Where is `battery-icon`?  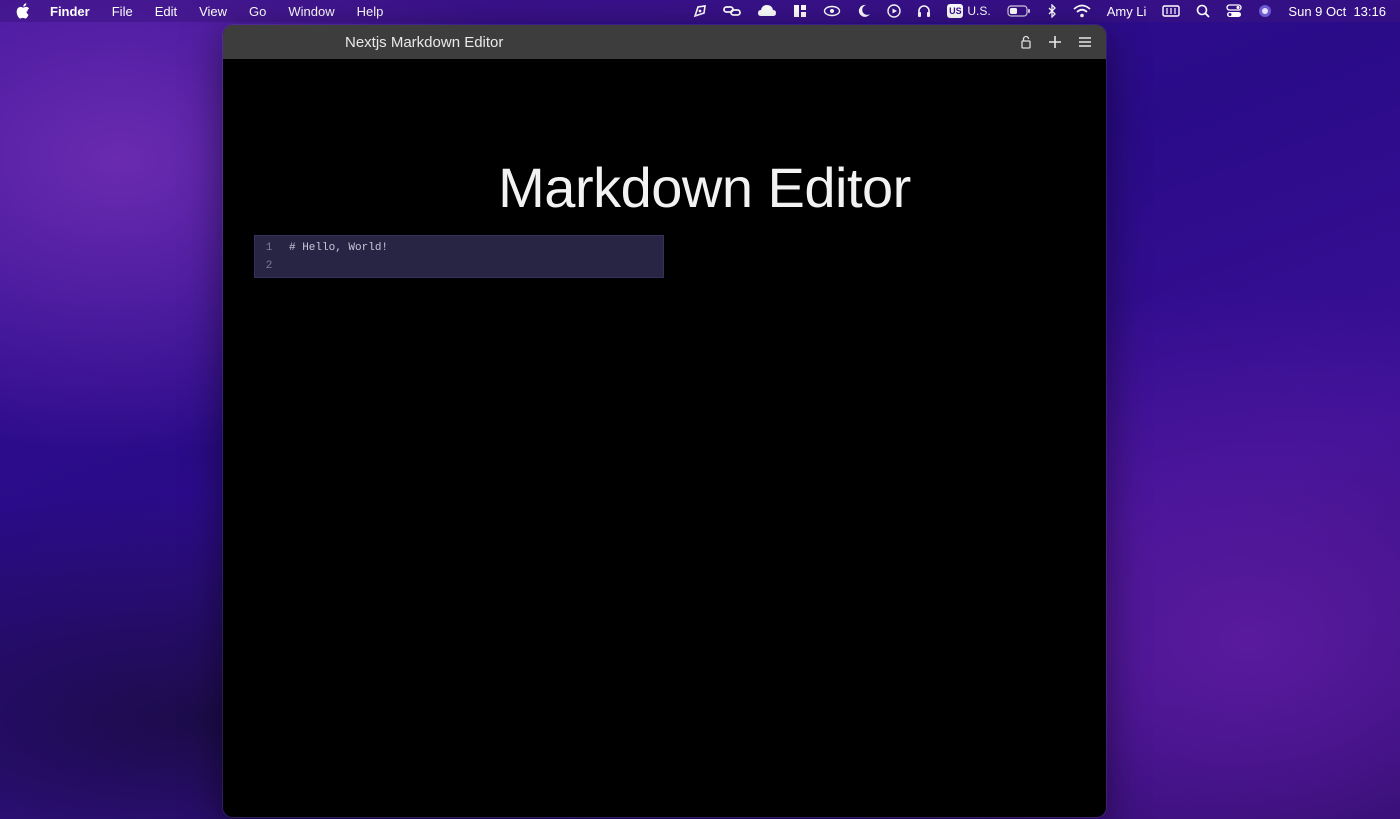 battery-icon is located at coordinates (1019, 11).